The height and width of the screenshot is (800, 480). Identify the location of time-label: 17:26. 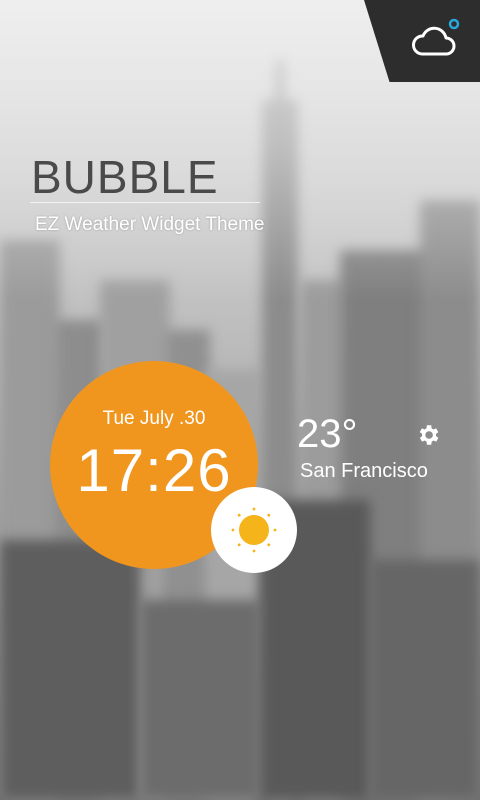
(154, 470).